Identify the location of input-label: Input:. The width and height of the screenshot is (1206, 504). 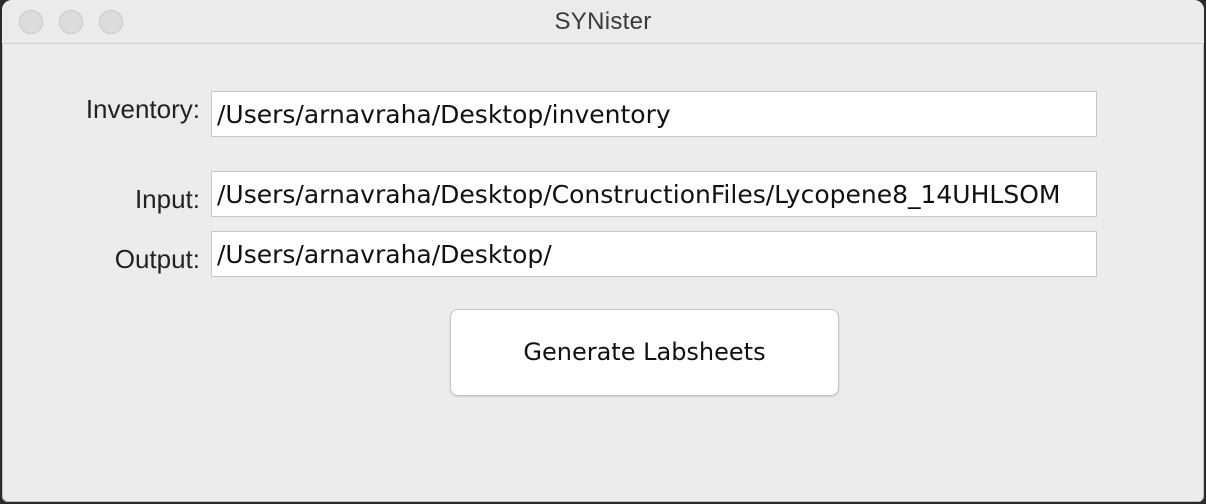
(167, 199).